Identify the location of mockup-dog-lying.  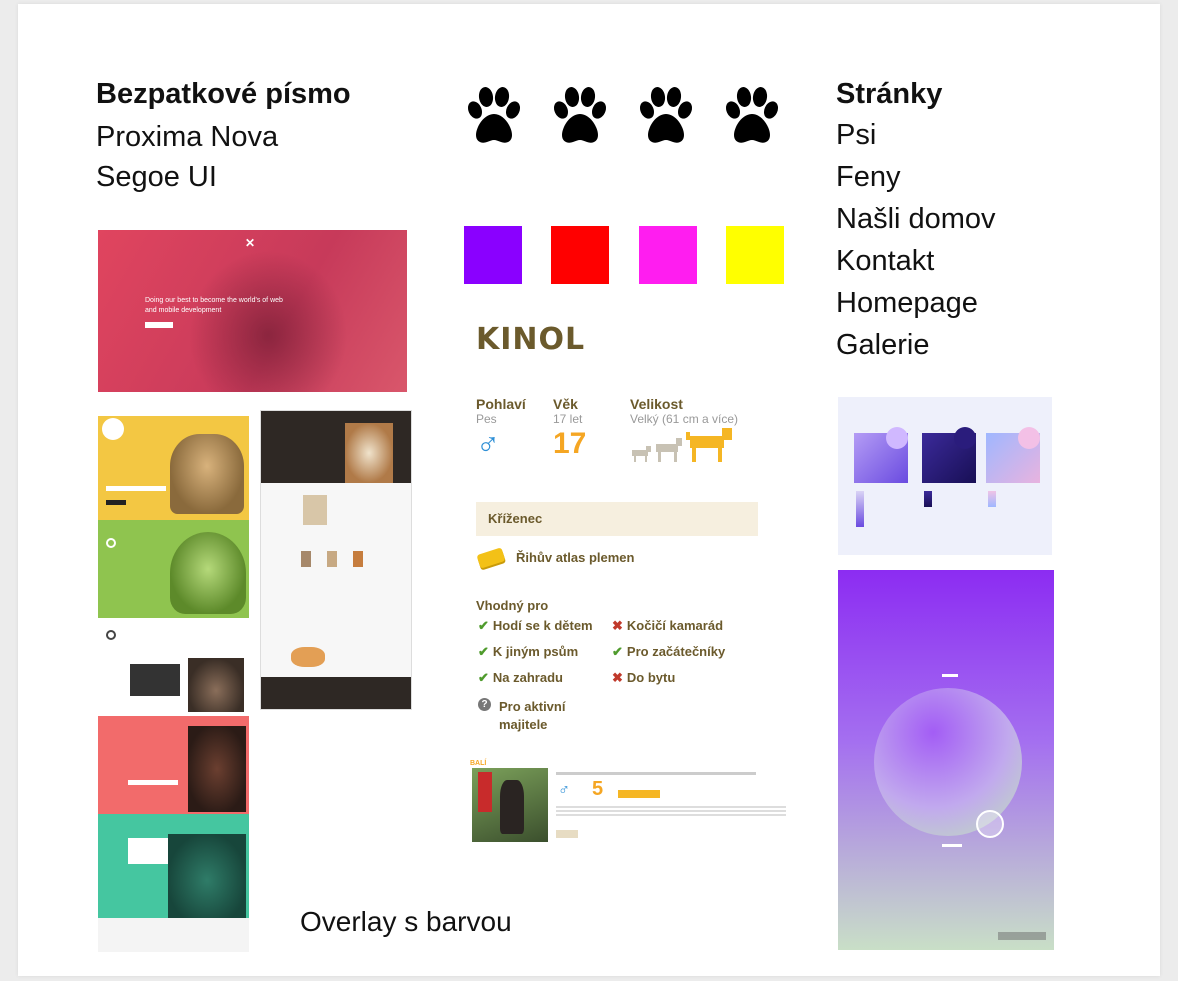
(308, 657).